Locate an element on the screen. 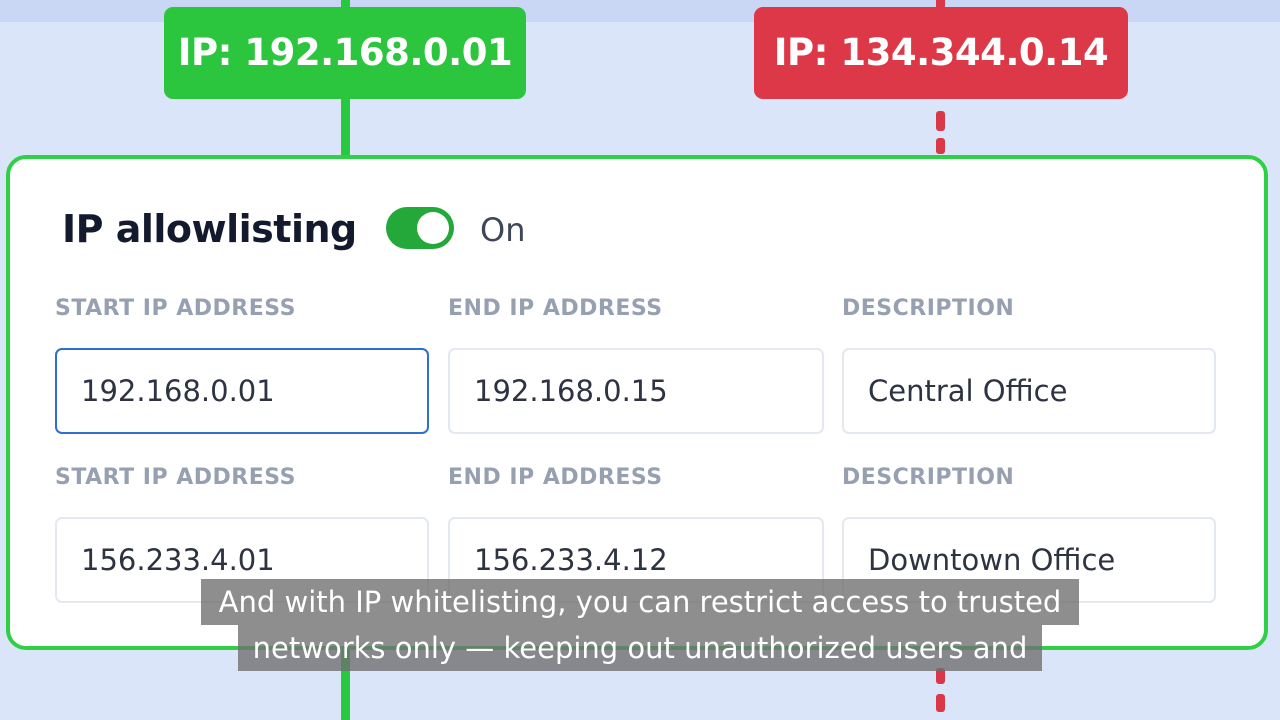 Image resolution: width=1280 pixels, height=720 pixels. end-ip-input: 192.168.0.15 is located at coordinates (636, 391).